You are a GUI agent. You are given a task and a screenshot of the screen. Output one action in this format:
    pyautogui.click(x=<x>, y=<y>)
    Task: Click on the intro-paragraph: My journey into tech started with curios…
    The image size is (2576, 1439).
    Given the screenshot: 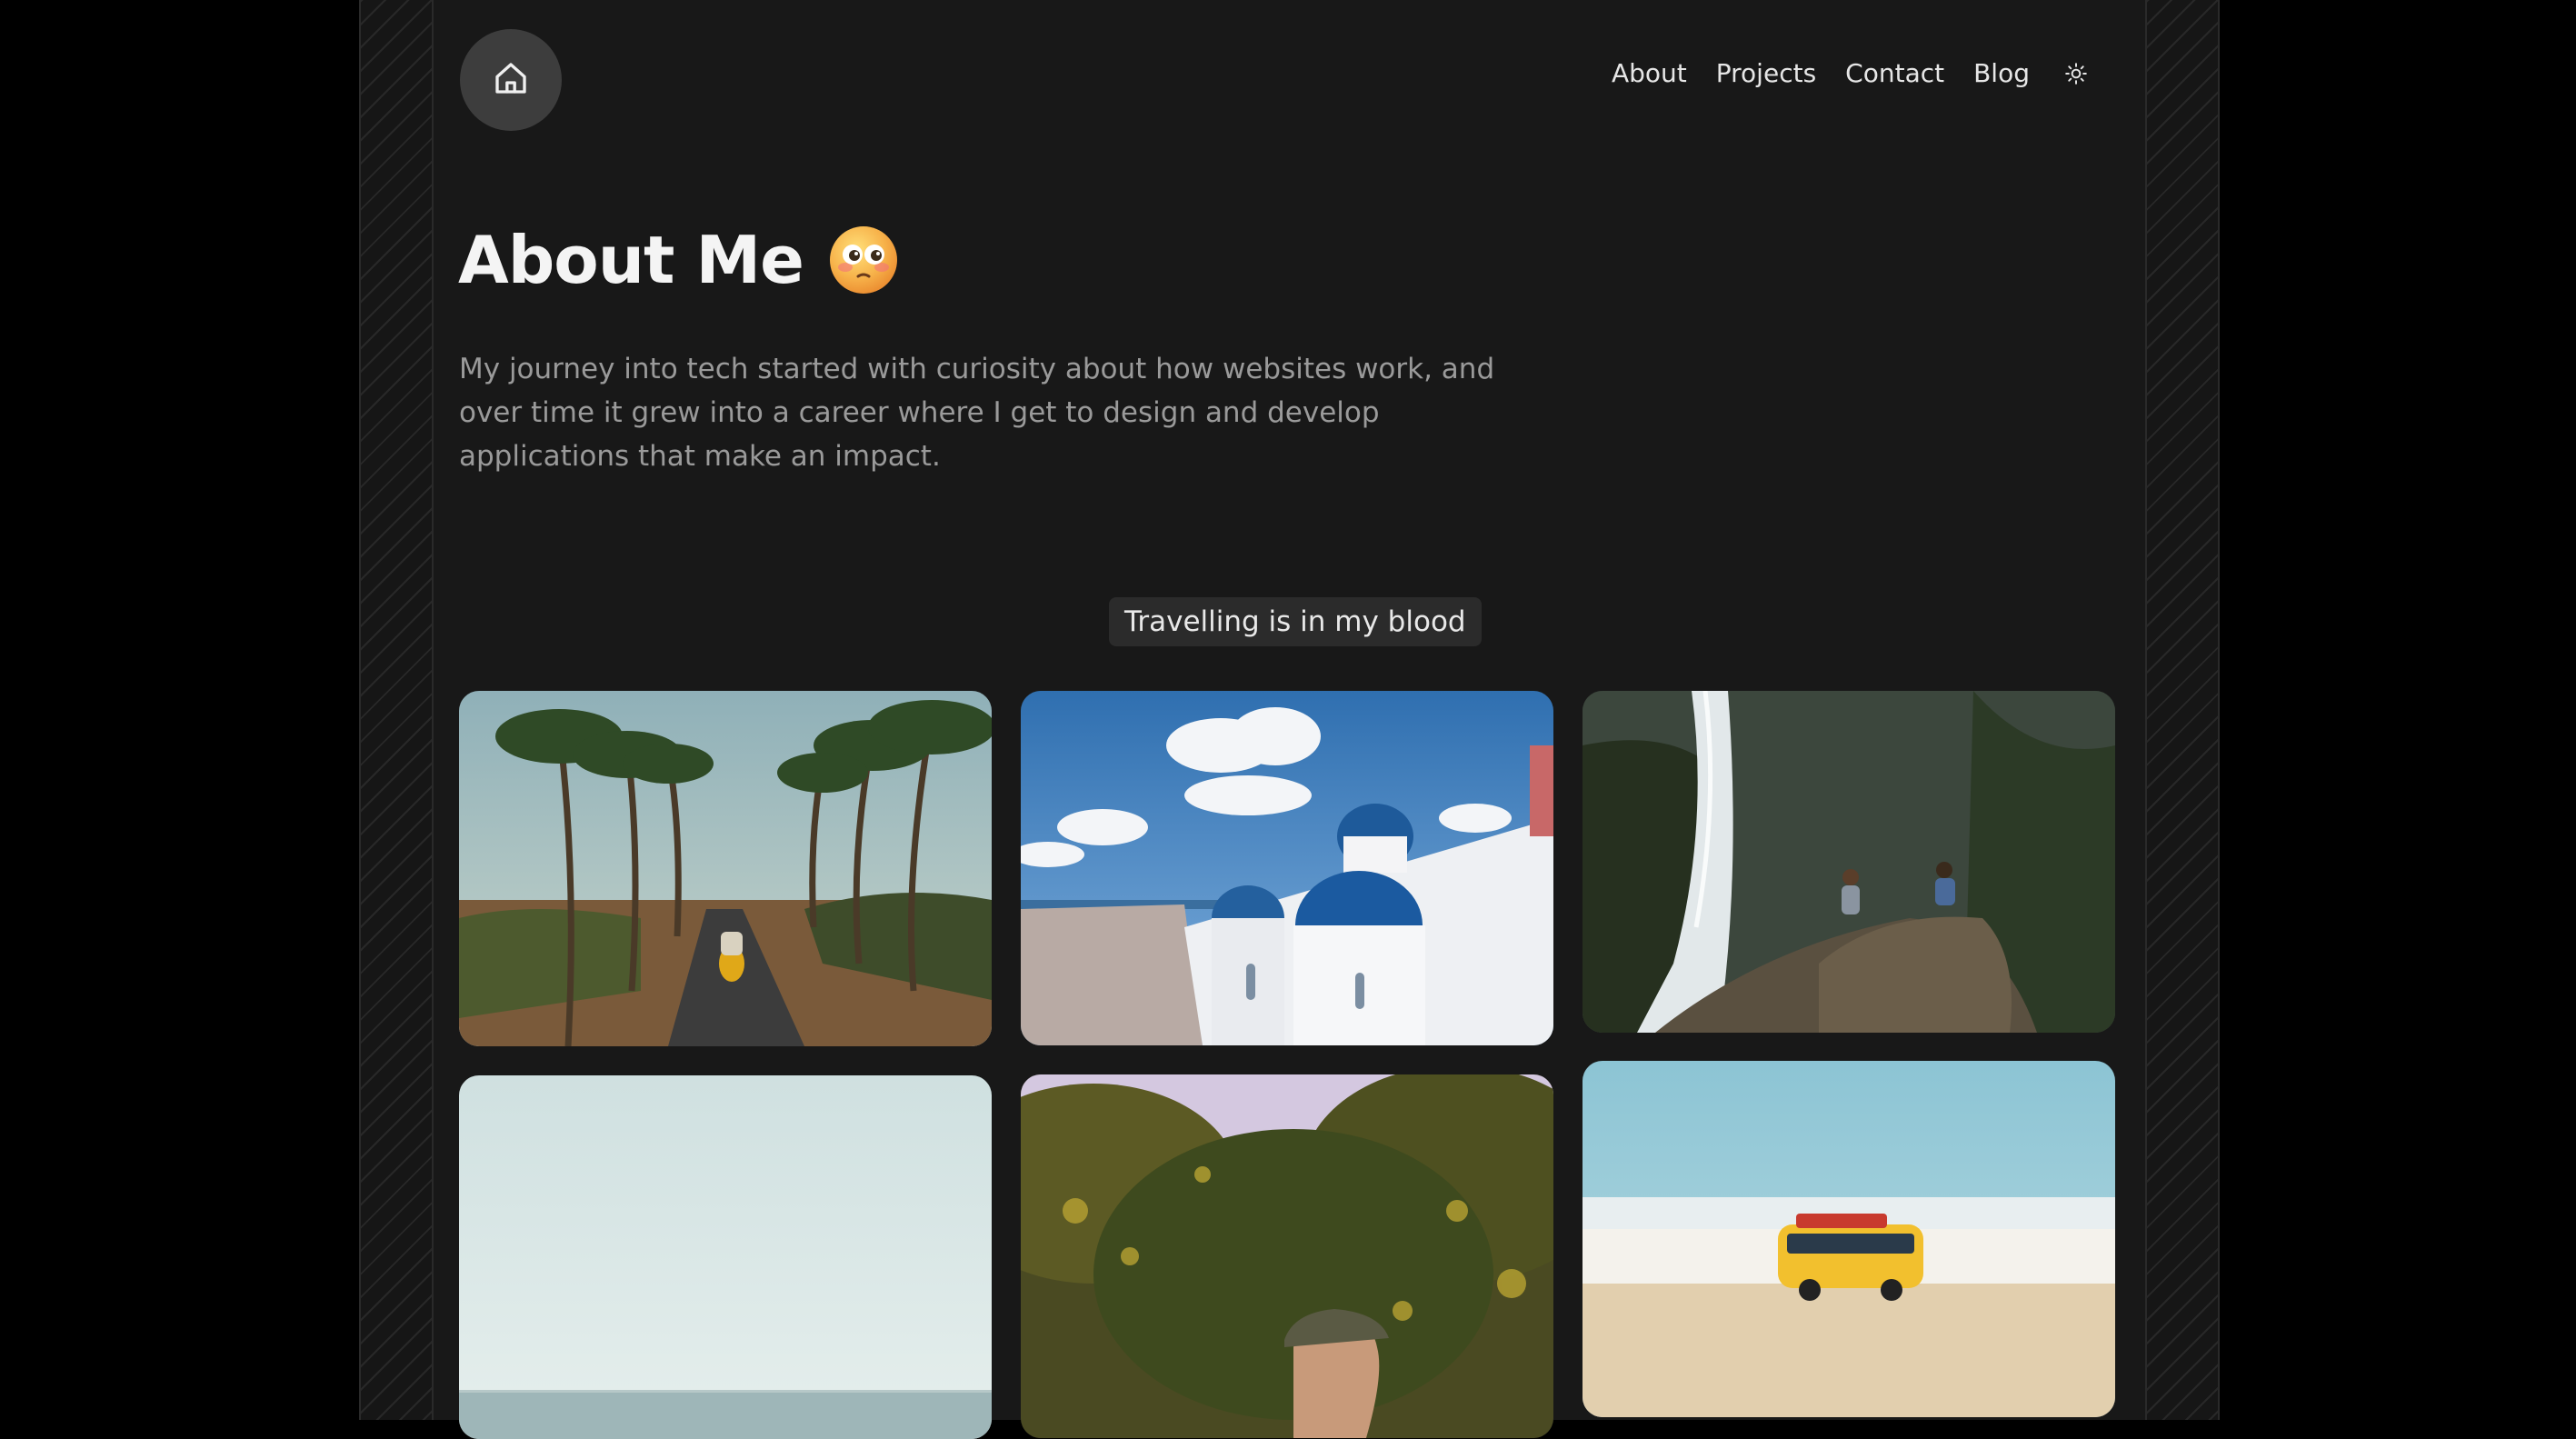 What is the action you would take?
    pyautogui.click(x=977, y=413)
    